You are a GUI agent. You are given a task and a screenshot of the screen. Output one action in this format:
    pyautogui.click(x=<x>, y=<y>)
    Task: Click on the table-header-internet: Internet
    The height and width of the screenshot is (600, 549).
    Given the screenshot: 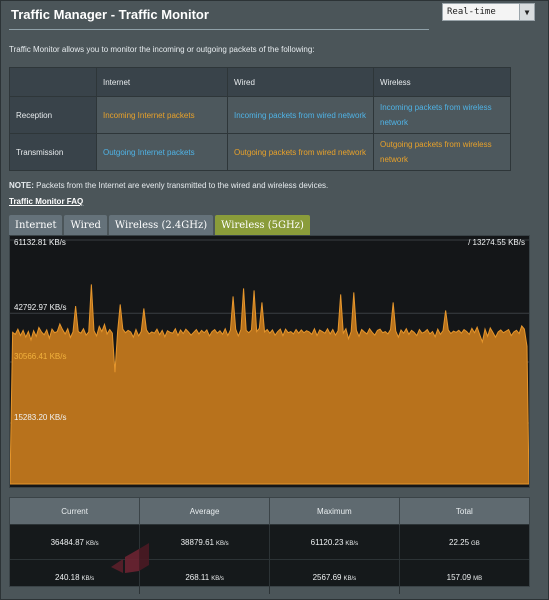 What is the action you would take?
    pyautogui.click(x=162, y=82)
    